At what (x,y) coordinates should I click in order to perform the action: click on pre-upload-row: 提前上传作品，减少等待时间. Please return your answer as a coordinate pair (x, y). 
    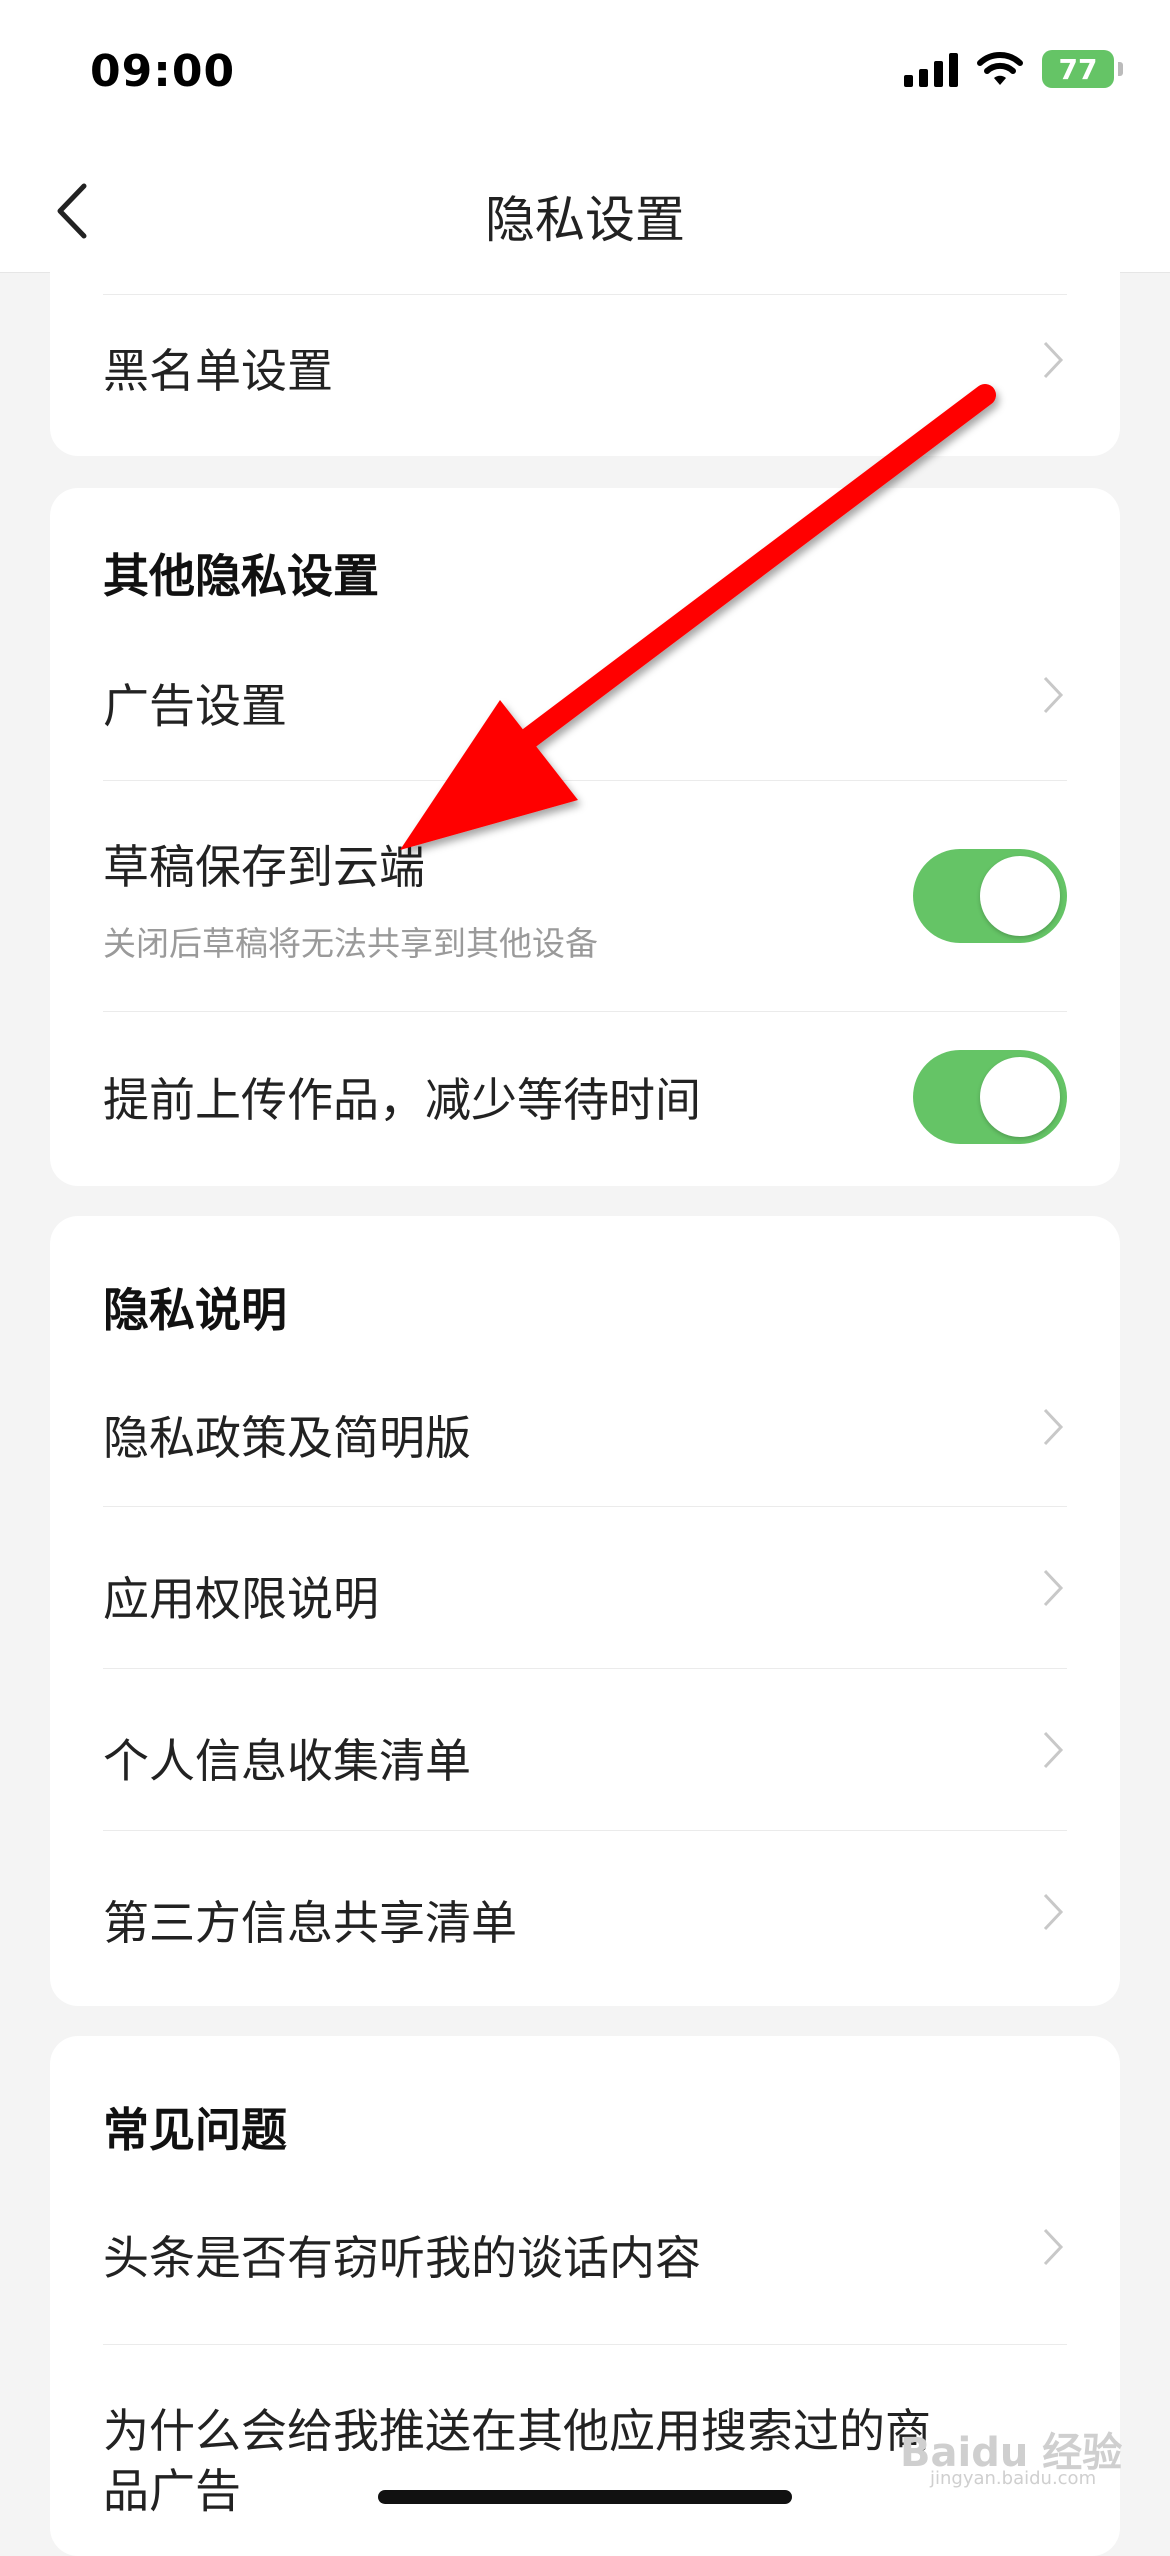
    Looking at the image, I should click on (585, 1099).